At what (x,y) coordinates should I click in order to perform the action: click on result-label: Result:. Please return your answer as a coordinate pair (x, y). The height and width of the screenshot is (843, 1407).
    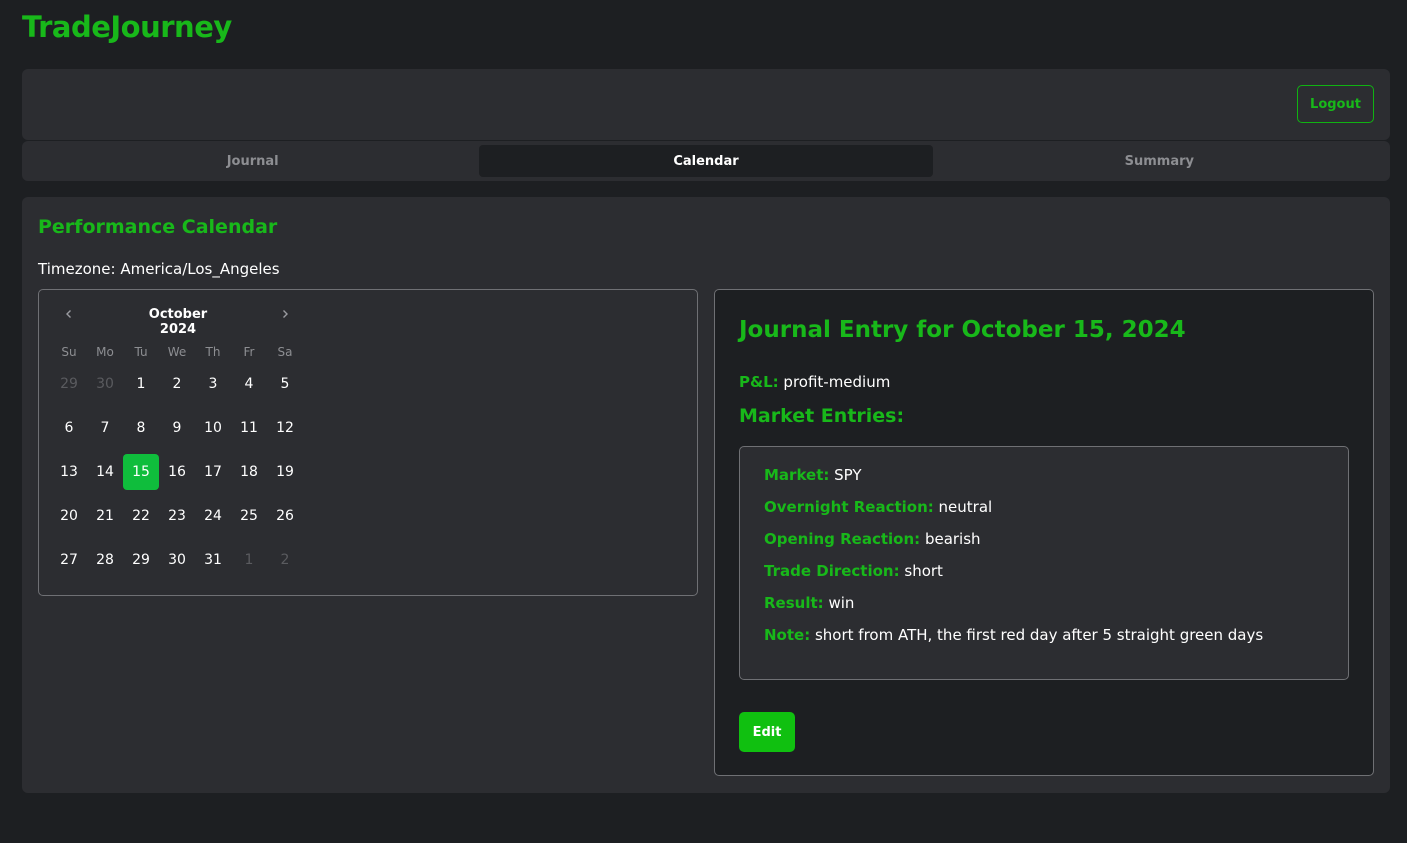
    Looking at the image, I should click on (794, 603).